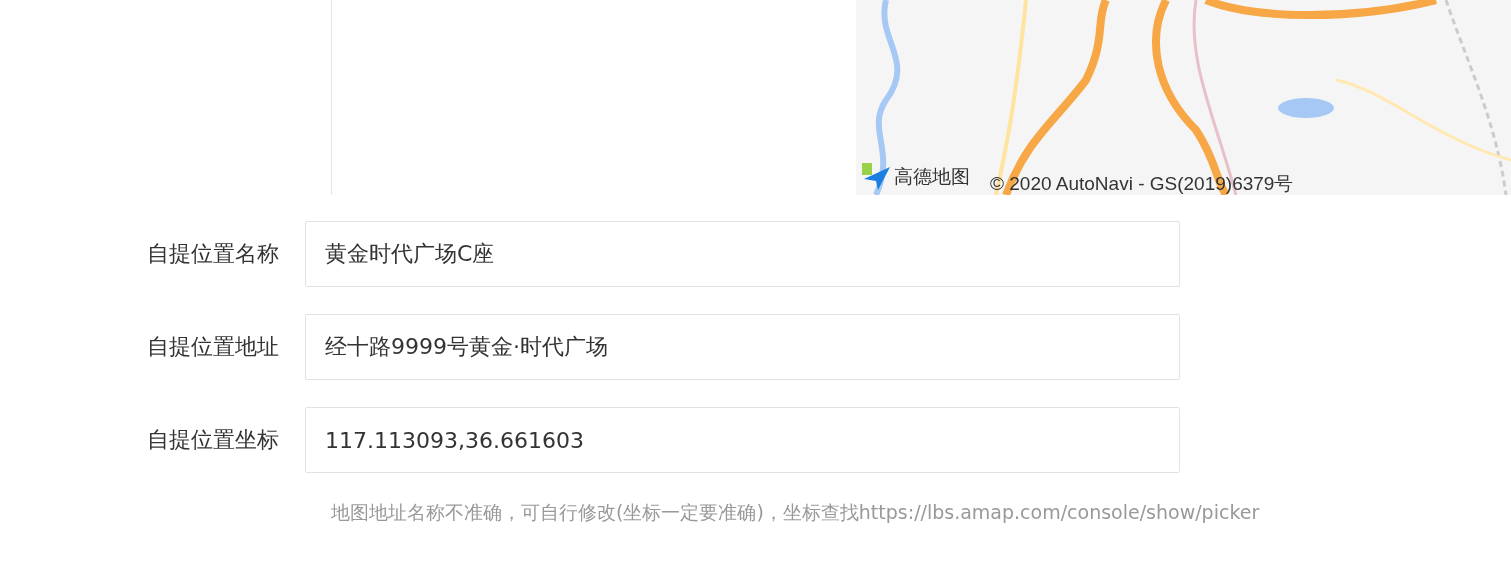 Image resolution: width=1511 pixels, height=583 pixels. I want to click on map-logo: 高德地图, so click(932, 176).